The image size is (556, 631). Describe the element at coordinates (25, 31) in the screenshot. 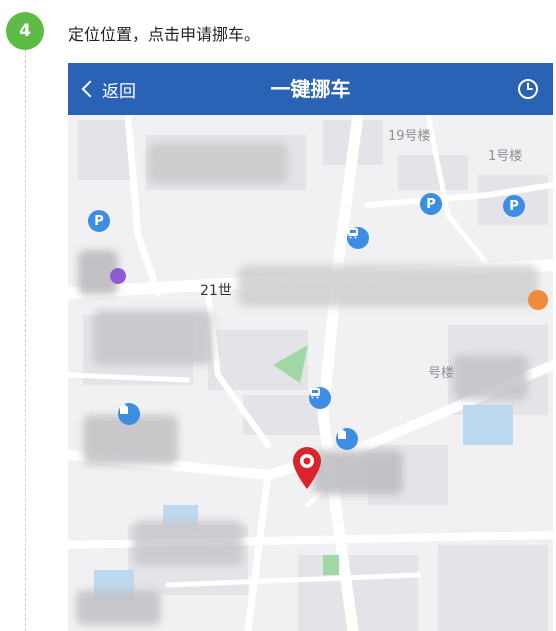

I see `step-number-badge: 4` at that location.